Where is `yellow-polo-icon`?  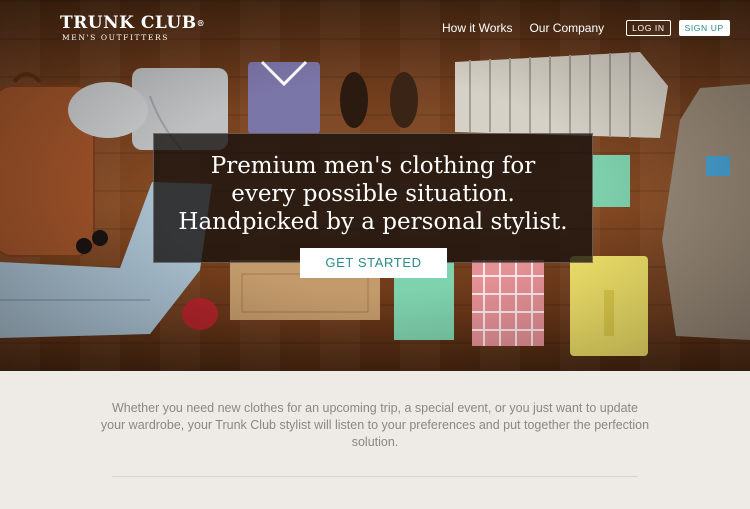
yellow-polo-icon is located at coordinates (609, 306).